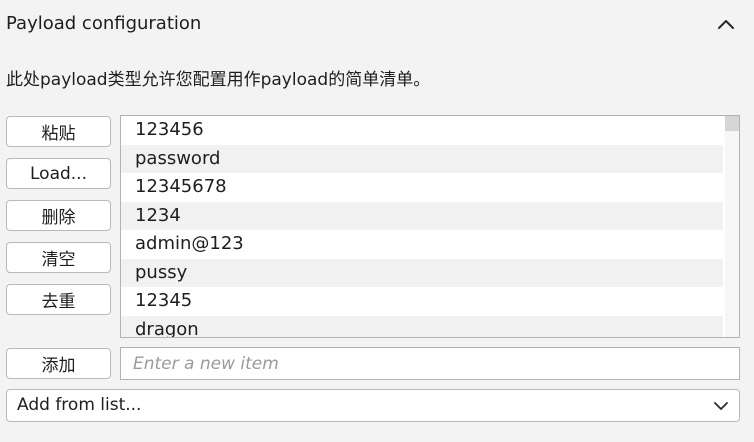  I want to click on collapse-button, so click(726, 24).